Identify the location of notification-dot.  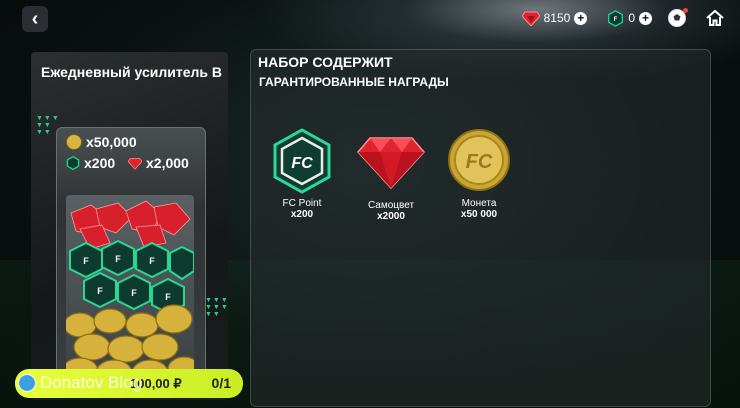
(685, 10).